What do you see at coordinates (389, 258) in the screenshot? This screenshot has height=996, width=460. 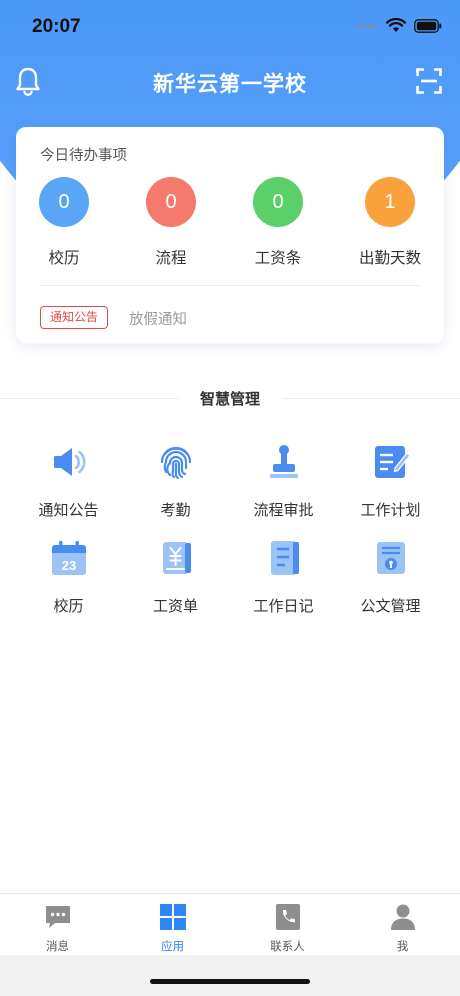 I see `stat-label: 出勤天数` at bounding box center [389, 258].